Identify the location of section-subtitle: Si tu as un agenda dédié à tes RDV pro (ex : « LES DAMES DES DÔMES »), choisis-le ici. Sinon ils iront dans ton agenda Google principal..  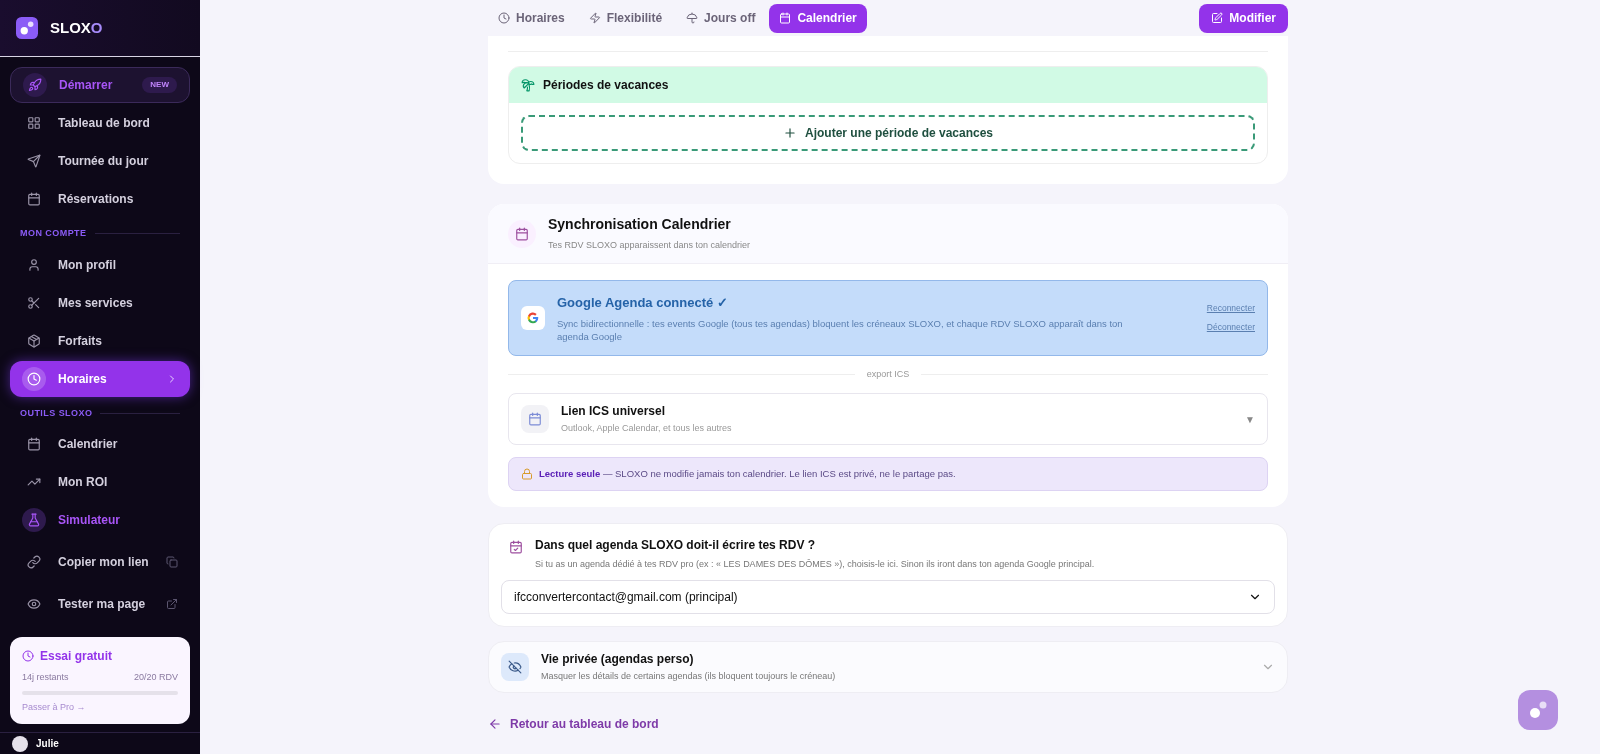
(815, 565).